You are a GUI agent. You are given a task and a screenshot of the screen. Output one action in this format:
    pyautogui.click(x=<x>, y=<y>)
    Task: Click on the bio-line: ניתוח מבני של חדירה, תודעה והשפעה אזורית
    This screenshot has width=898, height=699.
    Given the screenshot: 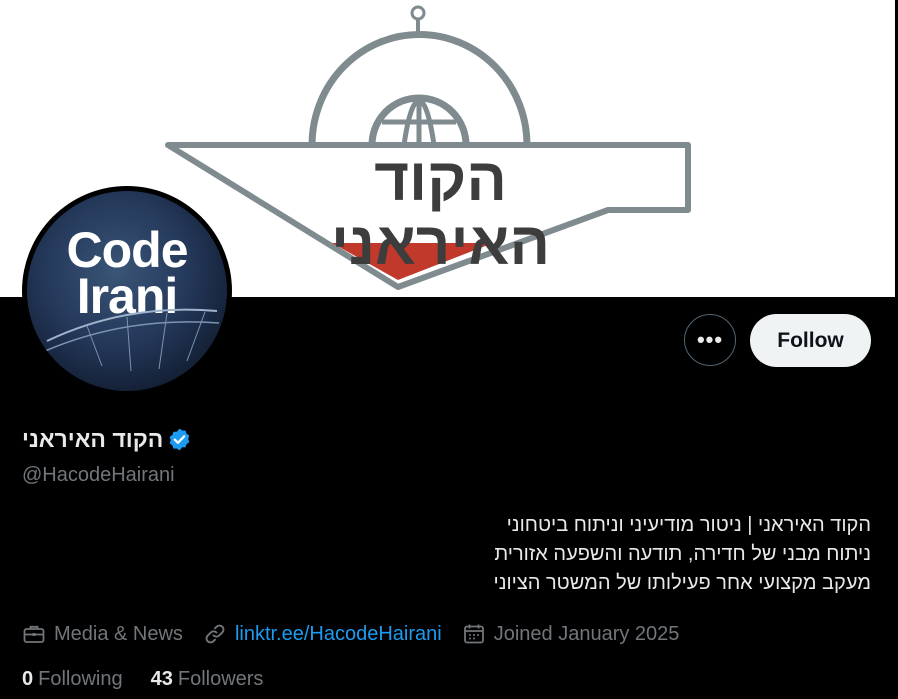 What is the action you would take?
    pyautogui.click(x=682, y=554)
    